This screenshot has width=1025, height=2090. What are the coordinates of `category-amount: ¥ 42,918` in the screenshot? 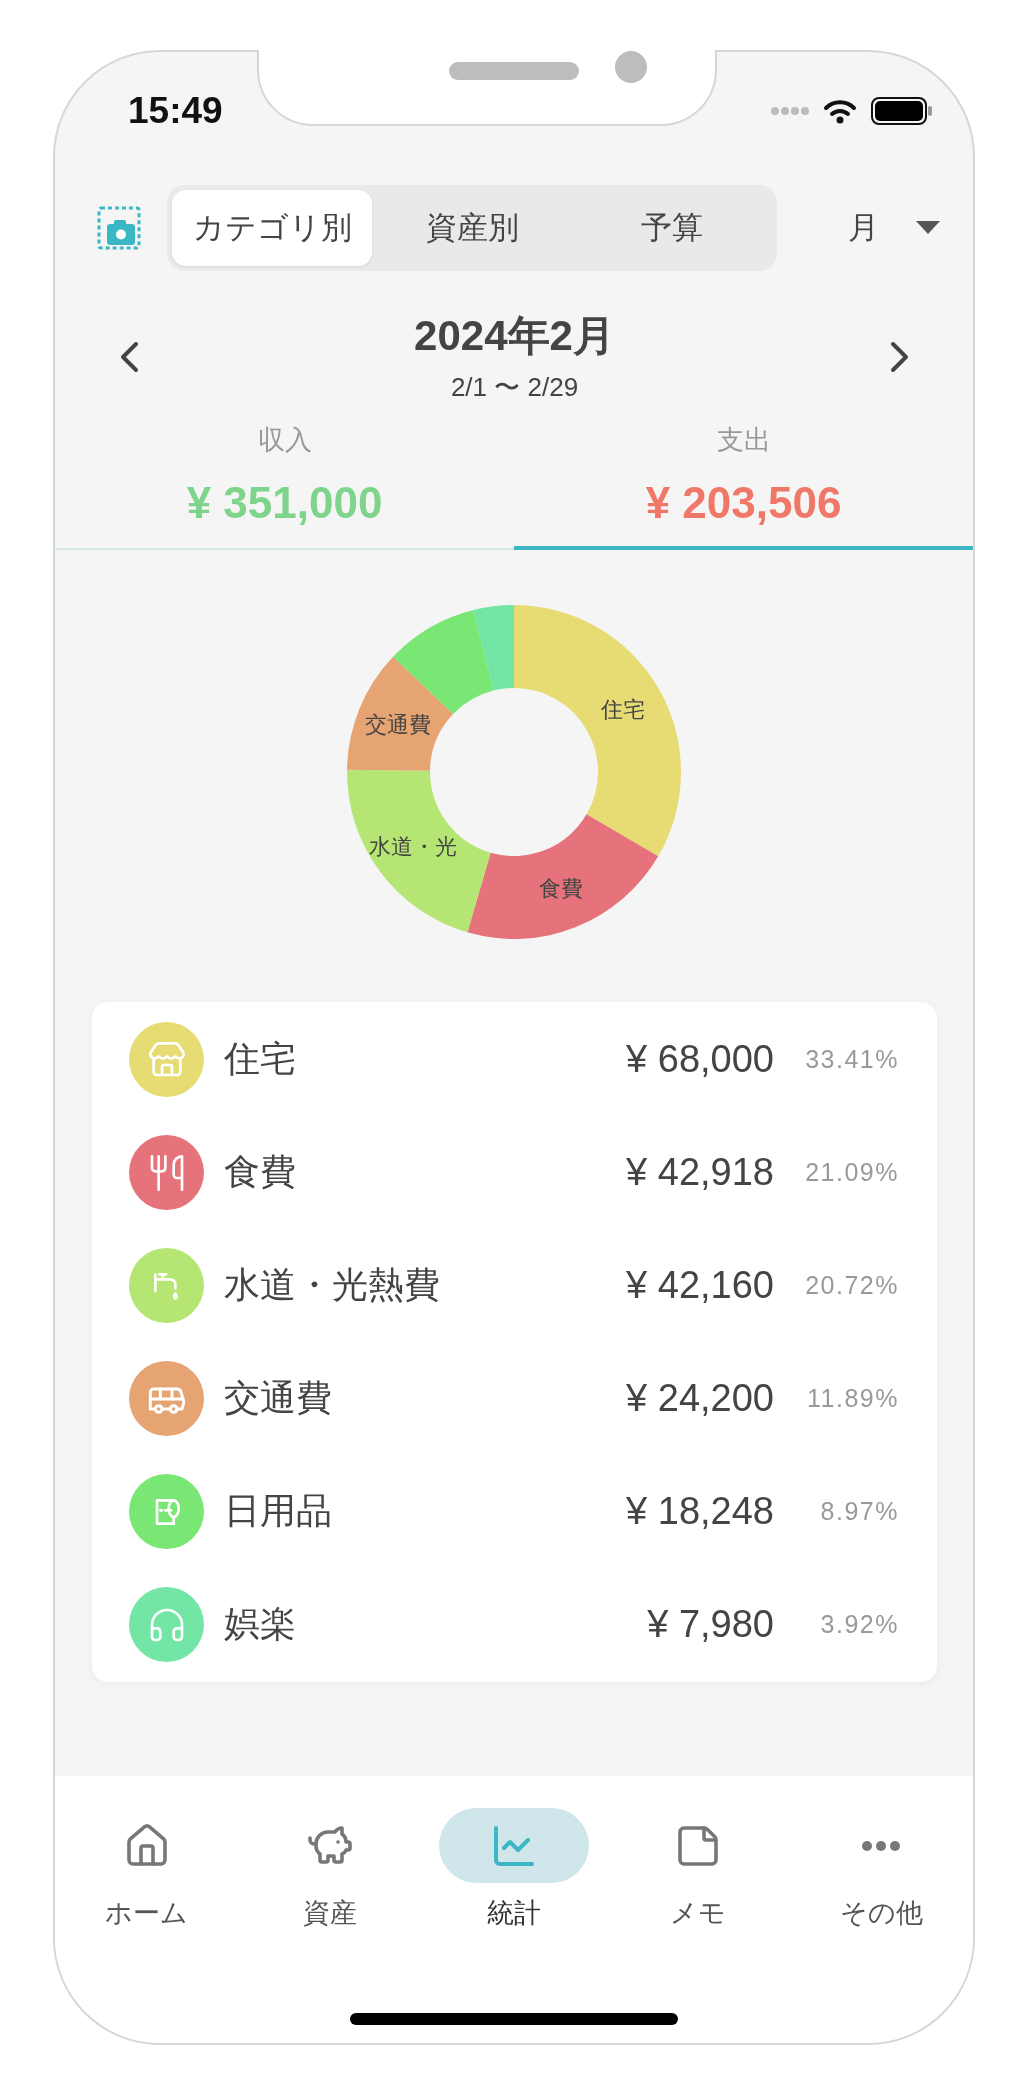 It's located at (700, 1172).